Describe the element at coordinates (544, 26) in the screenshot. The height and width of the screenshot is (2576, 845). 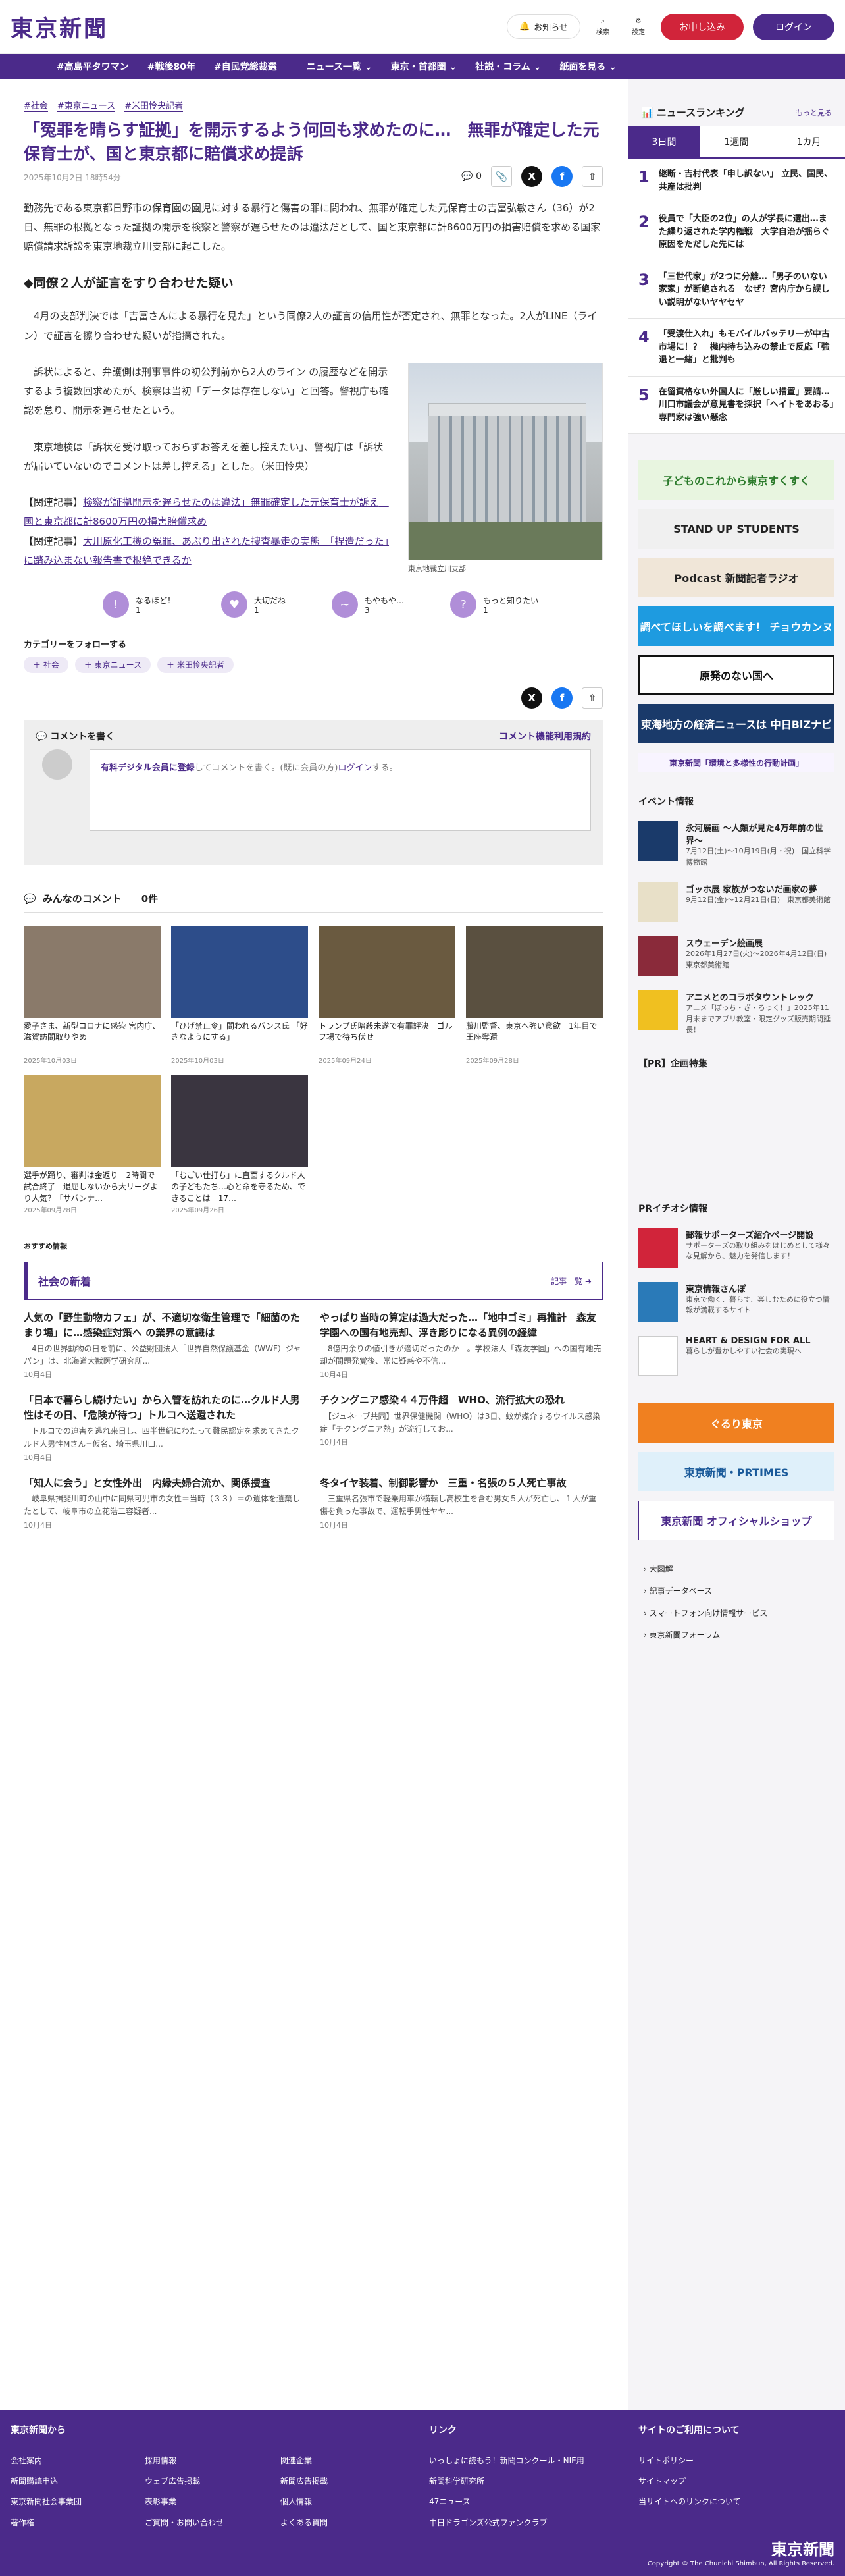
I see `notification-button: 🔔 お知らせ` at that location.